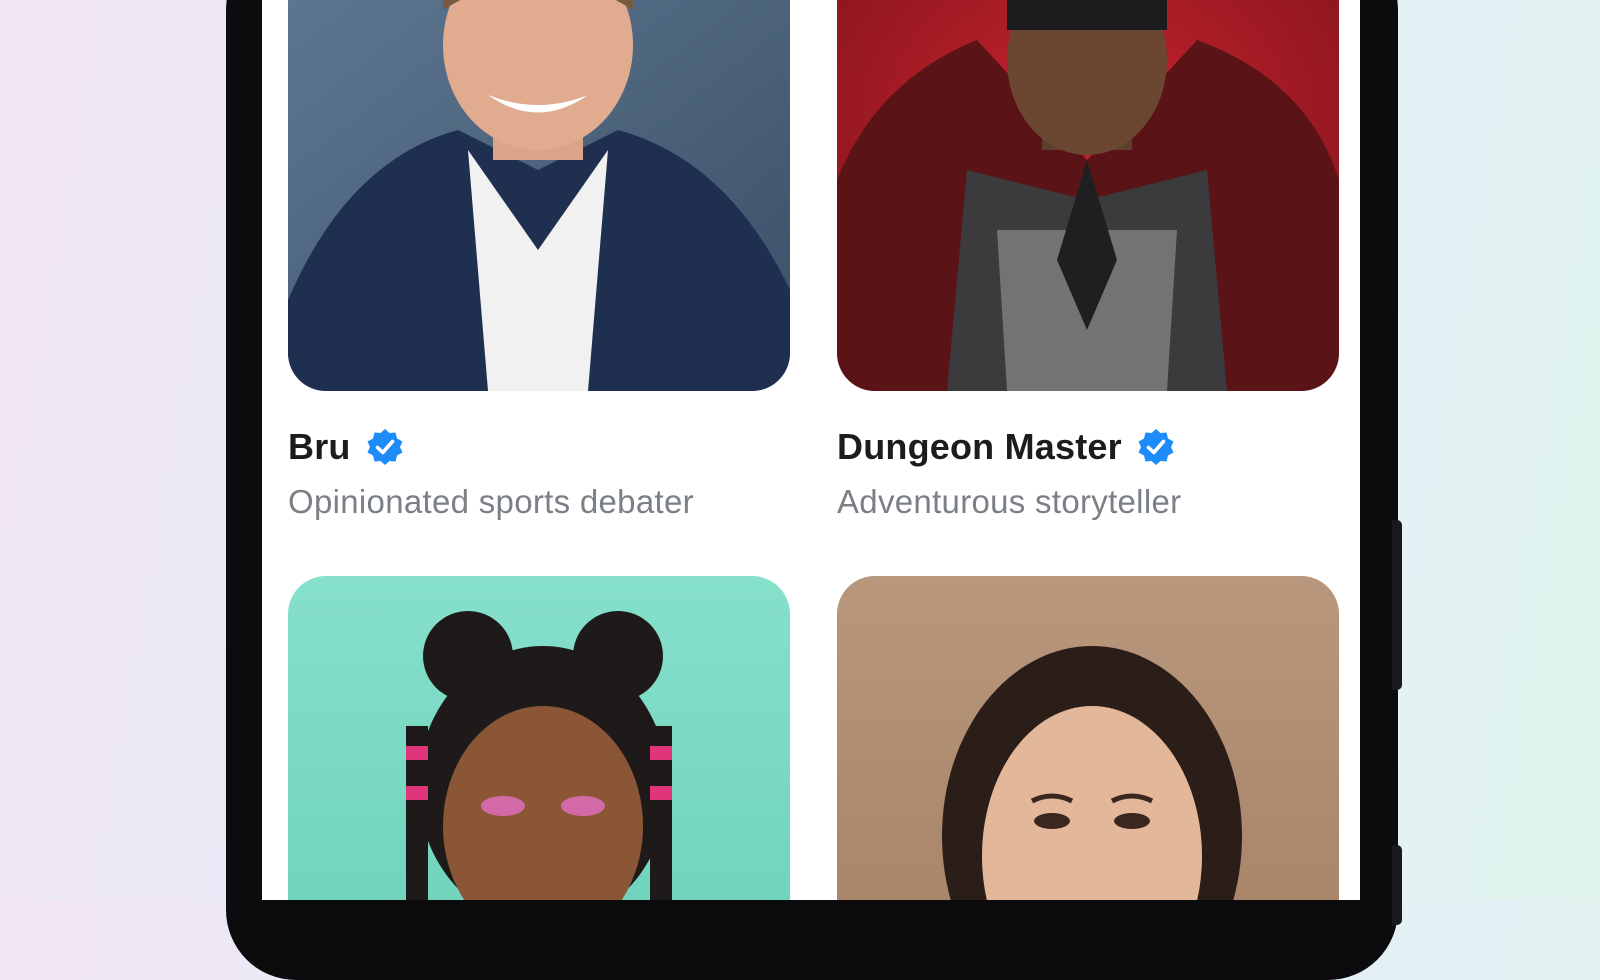 This screenshot has height=980, width=1600. I want to click on character-name: Bru, so click(319, 446).